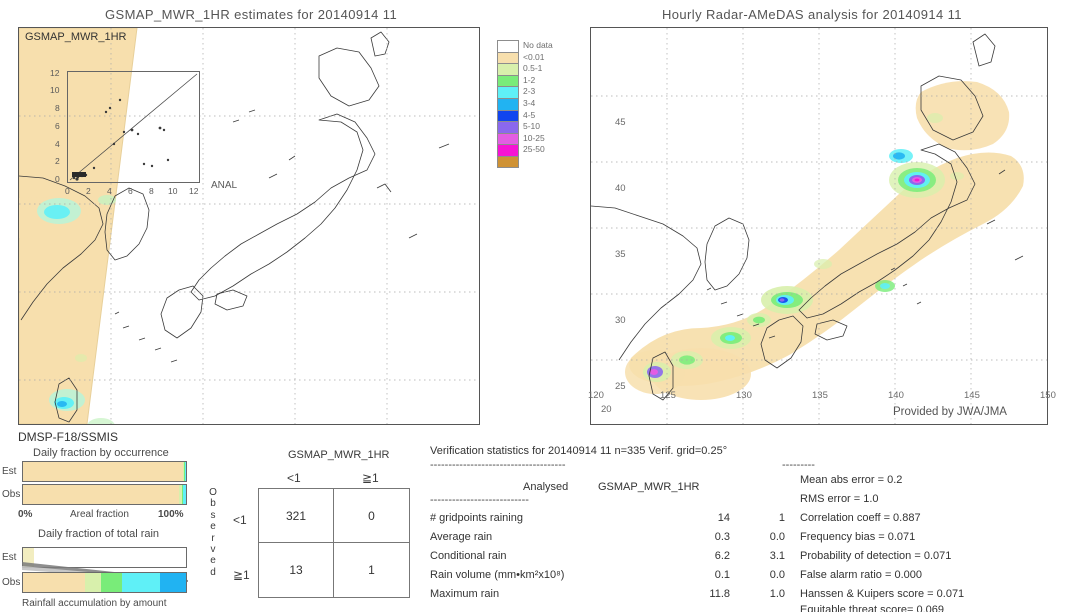 The height and width of the screenshot is (612, 1080). Describe the element at coordinates (371, 516) in the screenshot. I see `table-cell: 0` at that location.